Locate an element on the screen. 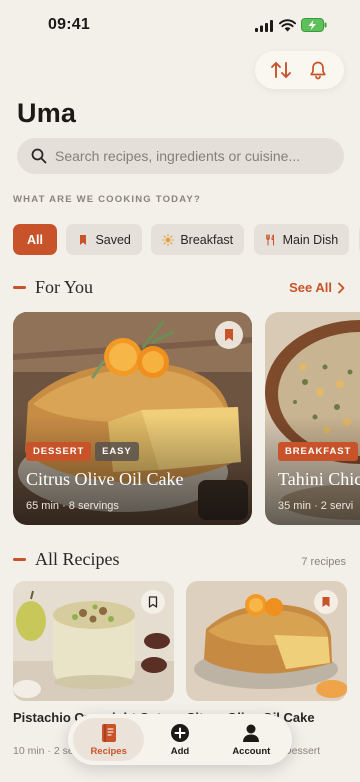 The height and width of the screenshot is (782, 360). user-icon is located at coordinates (251, 733).